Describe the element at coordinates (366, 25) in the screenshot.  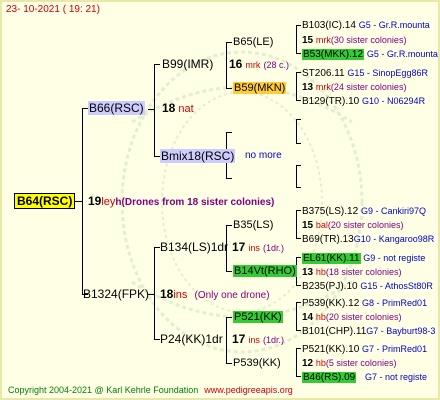
I see `g5-row: B103(IC).14 G5 - Gr.R.mounta` at that location.